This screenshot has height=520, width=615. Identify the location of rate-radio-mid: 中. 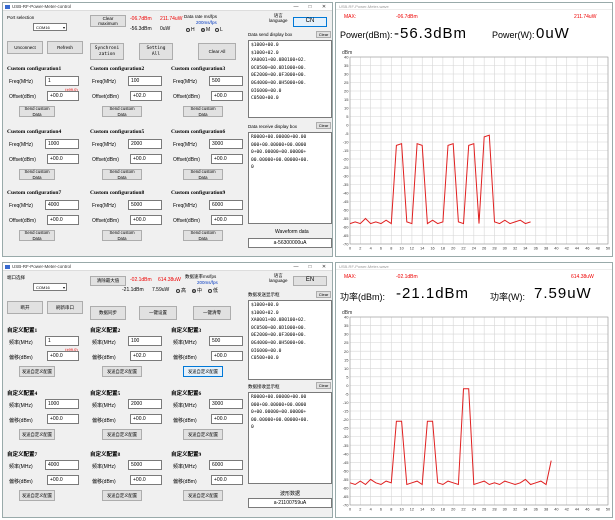
(196, 290).